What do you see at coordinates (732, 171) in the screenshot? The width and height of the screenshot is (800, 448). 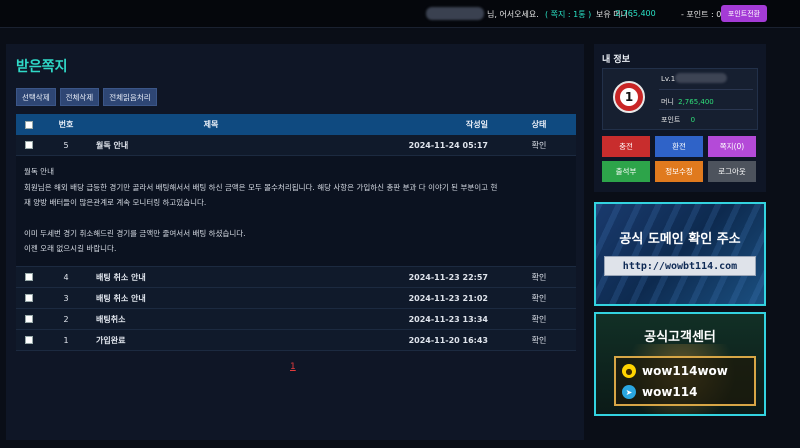 I see `logout-button: 로그아웃` at bounding box center [732, 171].